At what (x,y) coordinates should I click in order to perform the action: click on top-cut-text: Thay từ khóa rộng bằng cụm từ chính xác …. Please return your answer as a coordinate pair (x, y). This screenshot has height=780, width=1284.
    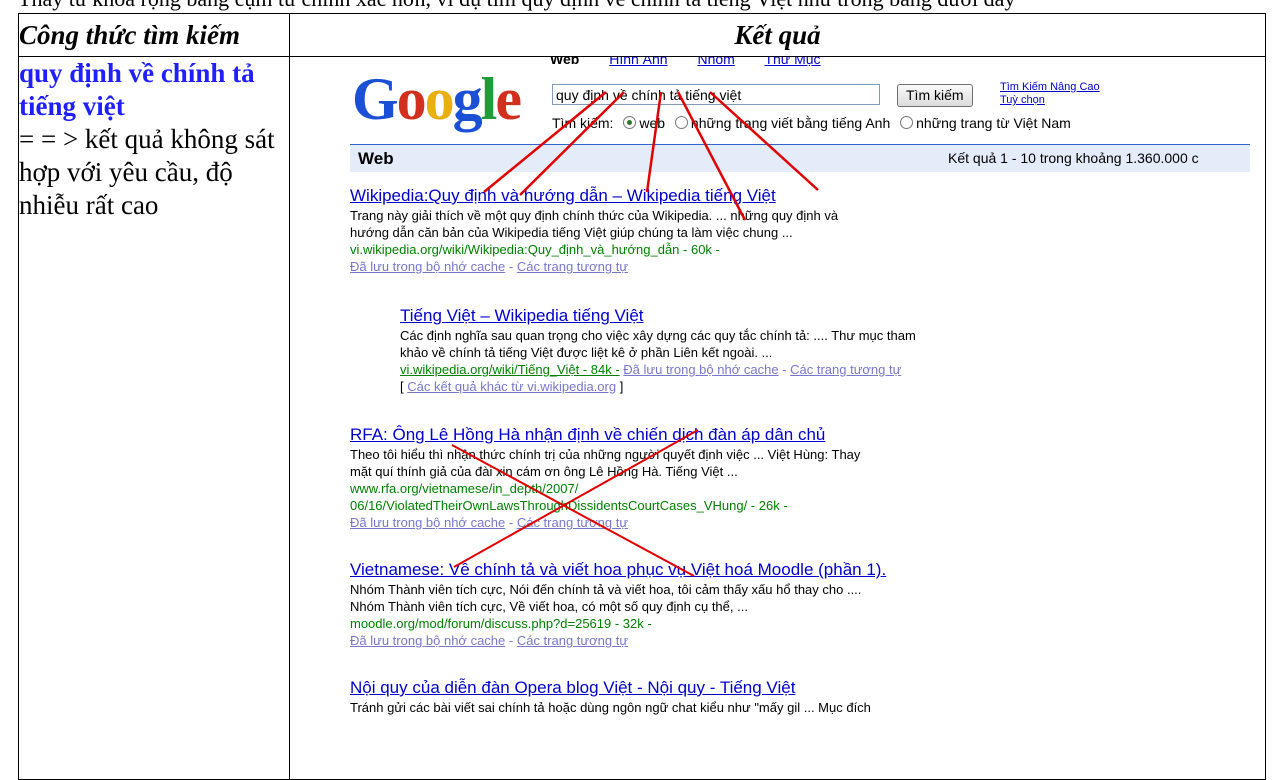
    Looking at the image, I should click on (642, 7).